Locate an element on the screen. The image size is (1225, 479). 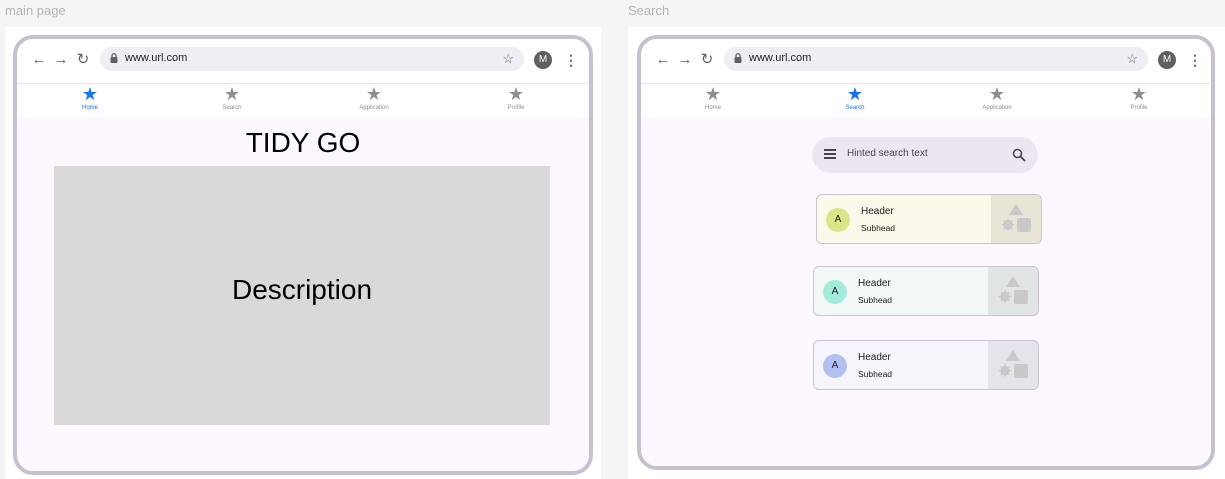
search-placeholder: Hinted search text is located at coordinates (887, 153).